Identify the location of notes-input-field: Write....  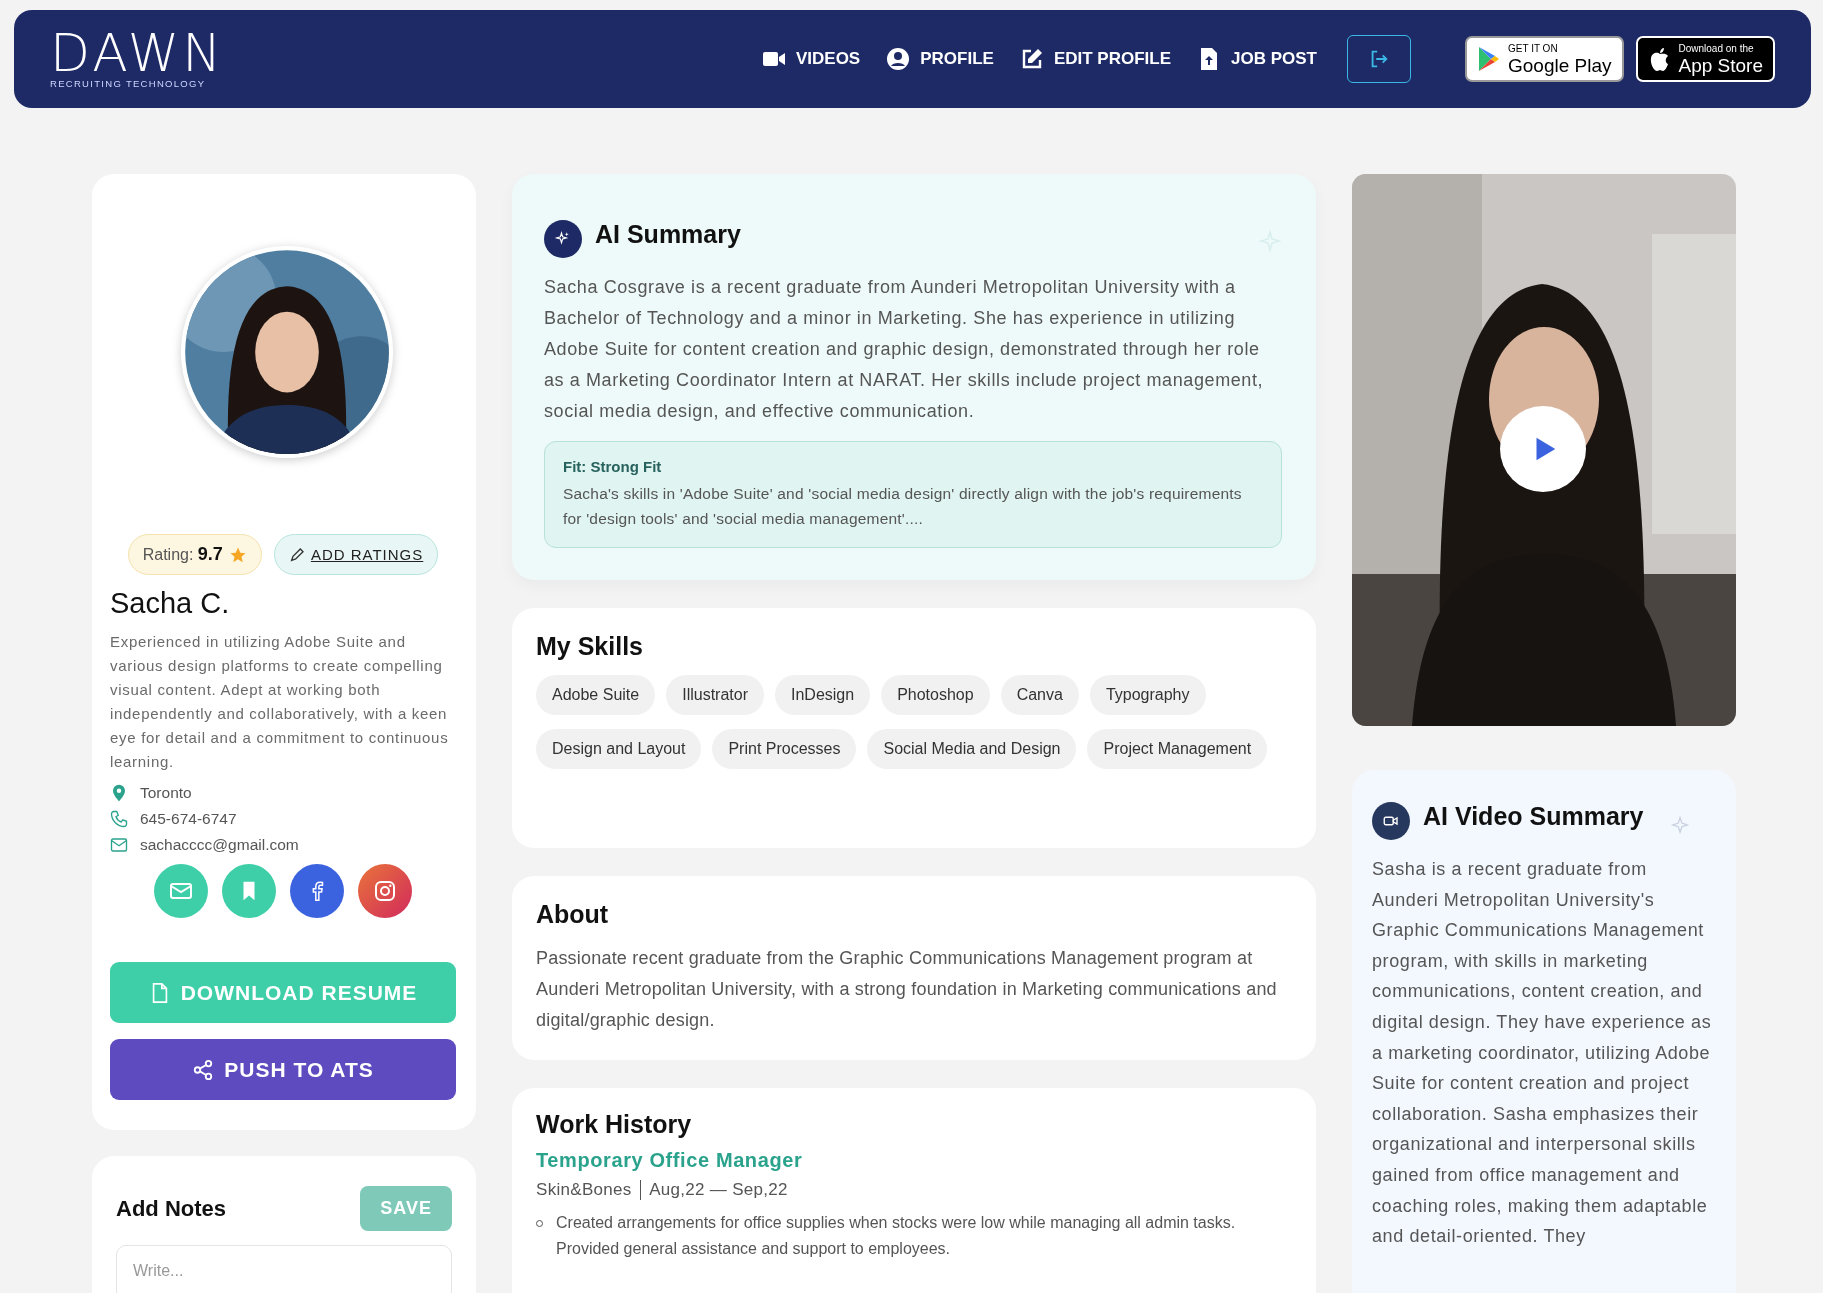
(284, 1269).